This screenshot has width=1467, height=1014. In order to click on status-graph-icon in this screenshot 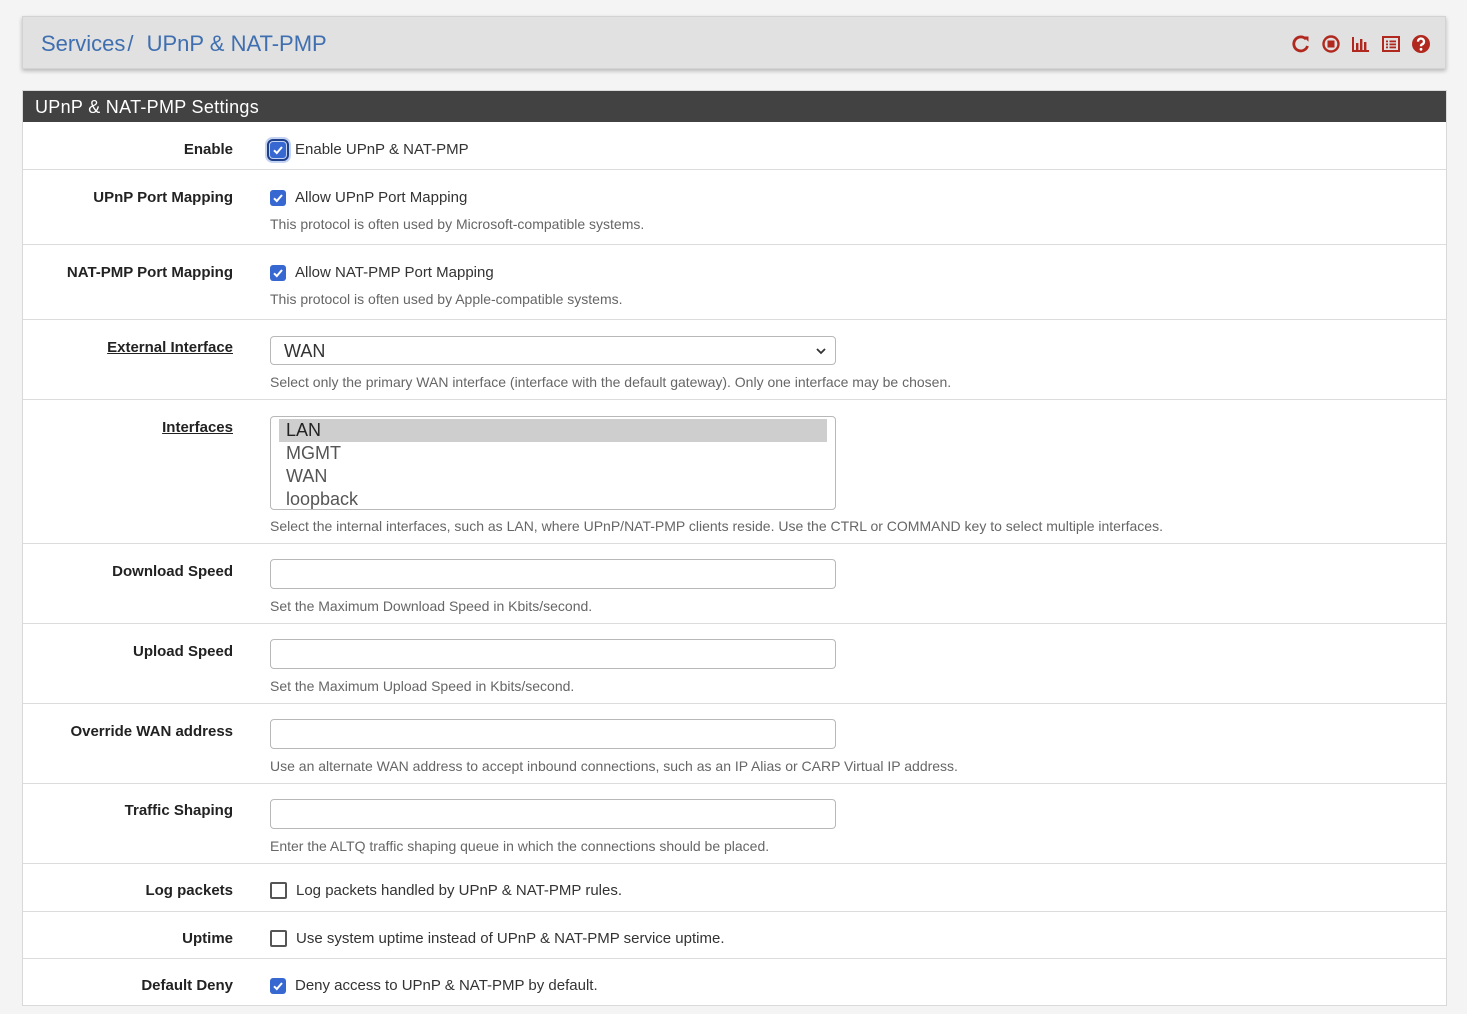, I will do `click(1361, 44)`.